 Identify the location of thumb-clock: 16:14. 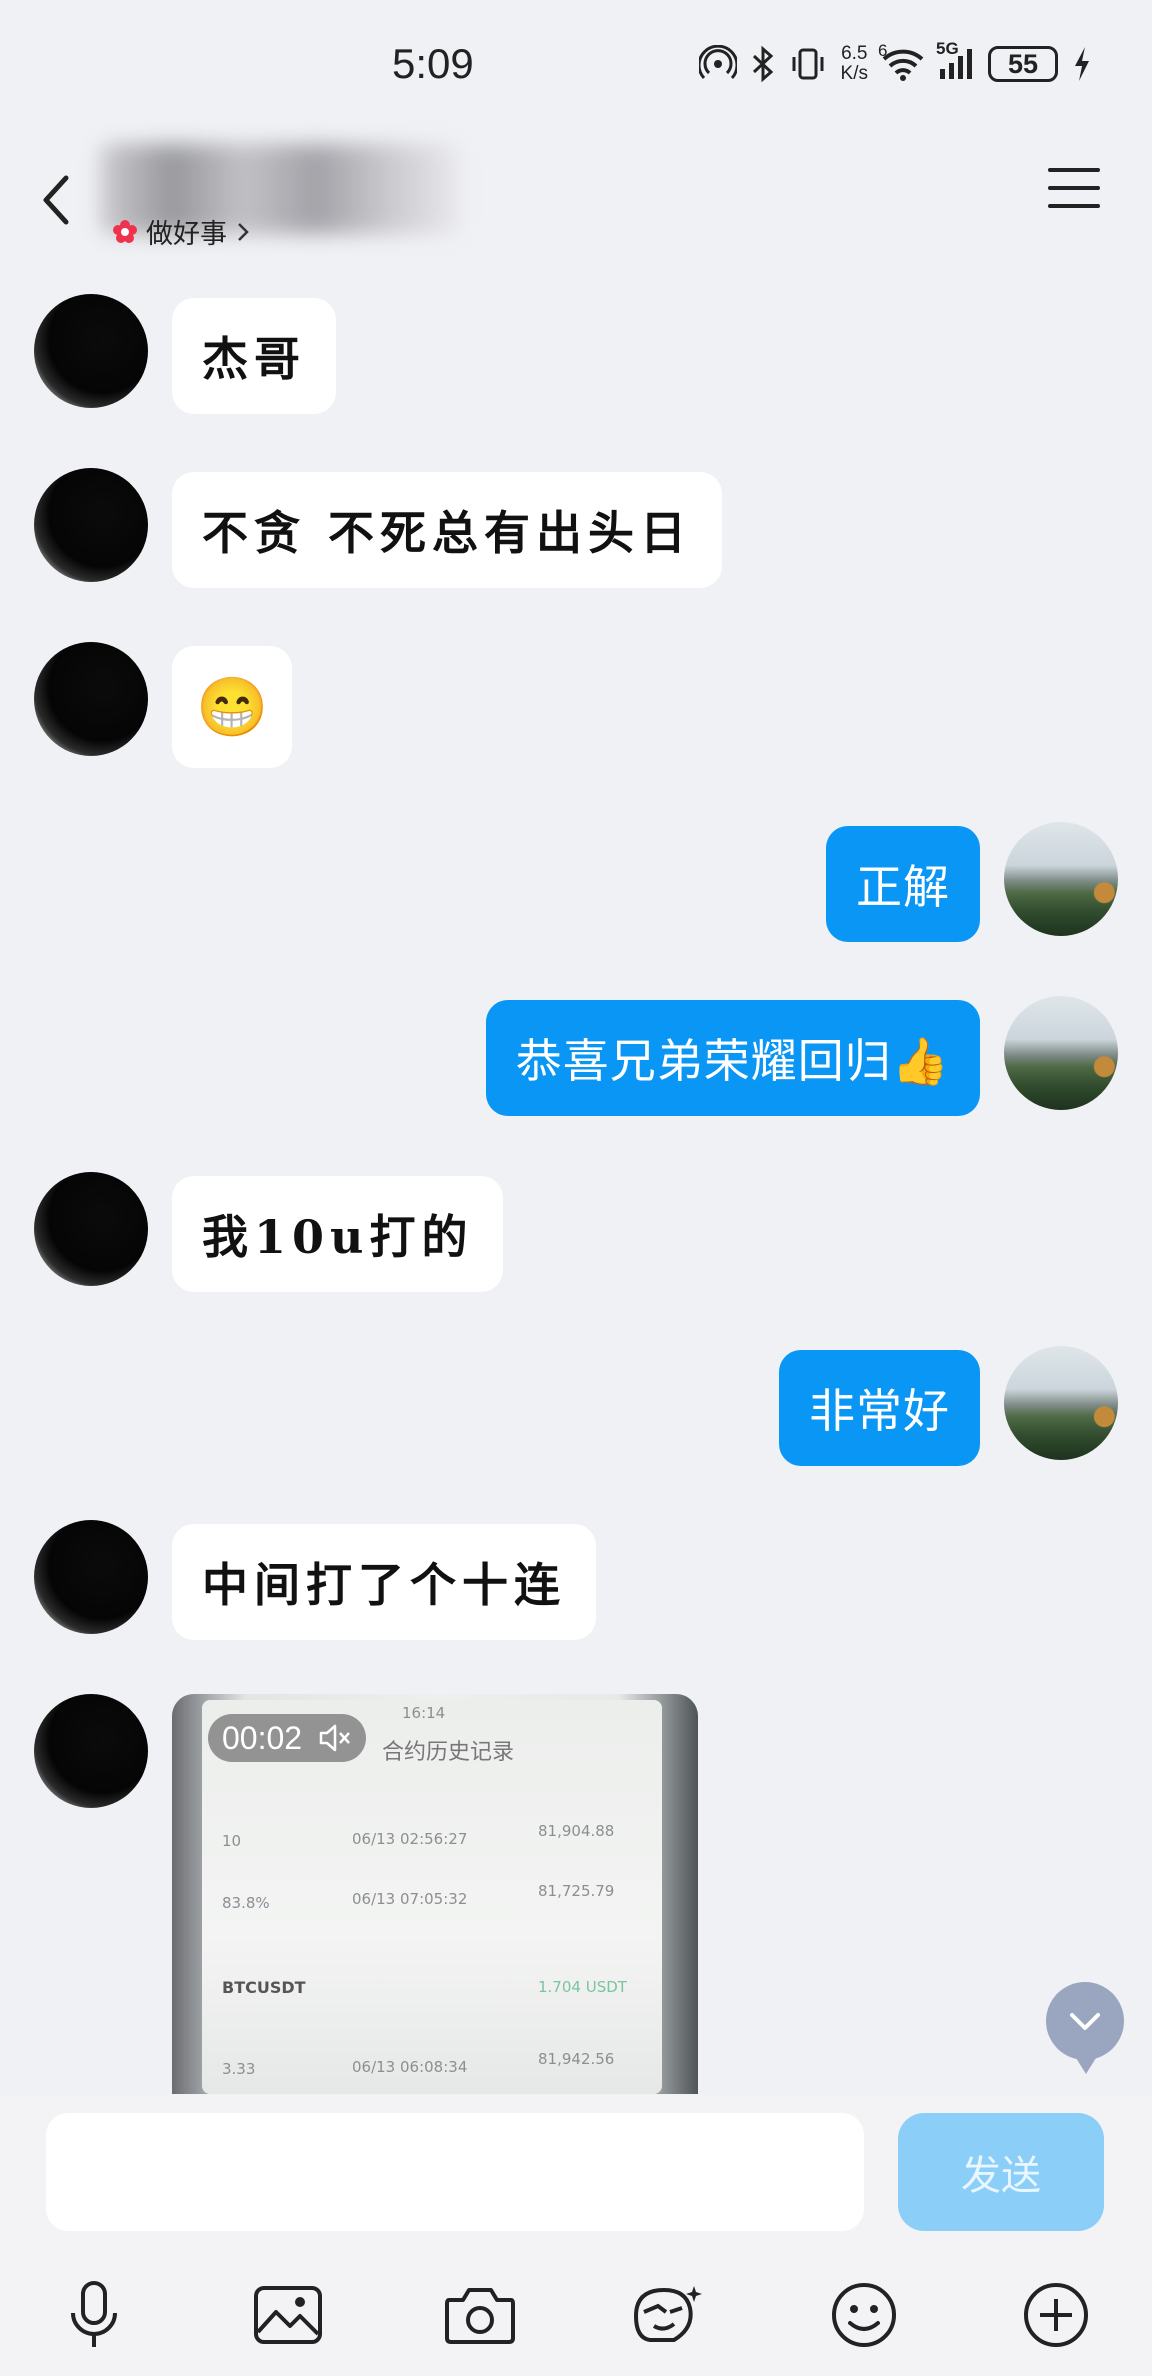
(424, 1713).